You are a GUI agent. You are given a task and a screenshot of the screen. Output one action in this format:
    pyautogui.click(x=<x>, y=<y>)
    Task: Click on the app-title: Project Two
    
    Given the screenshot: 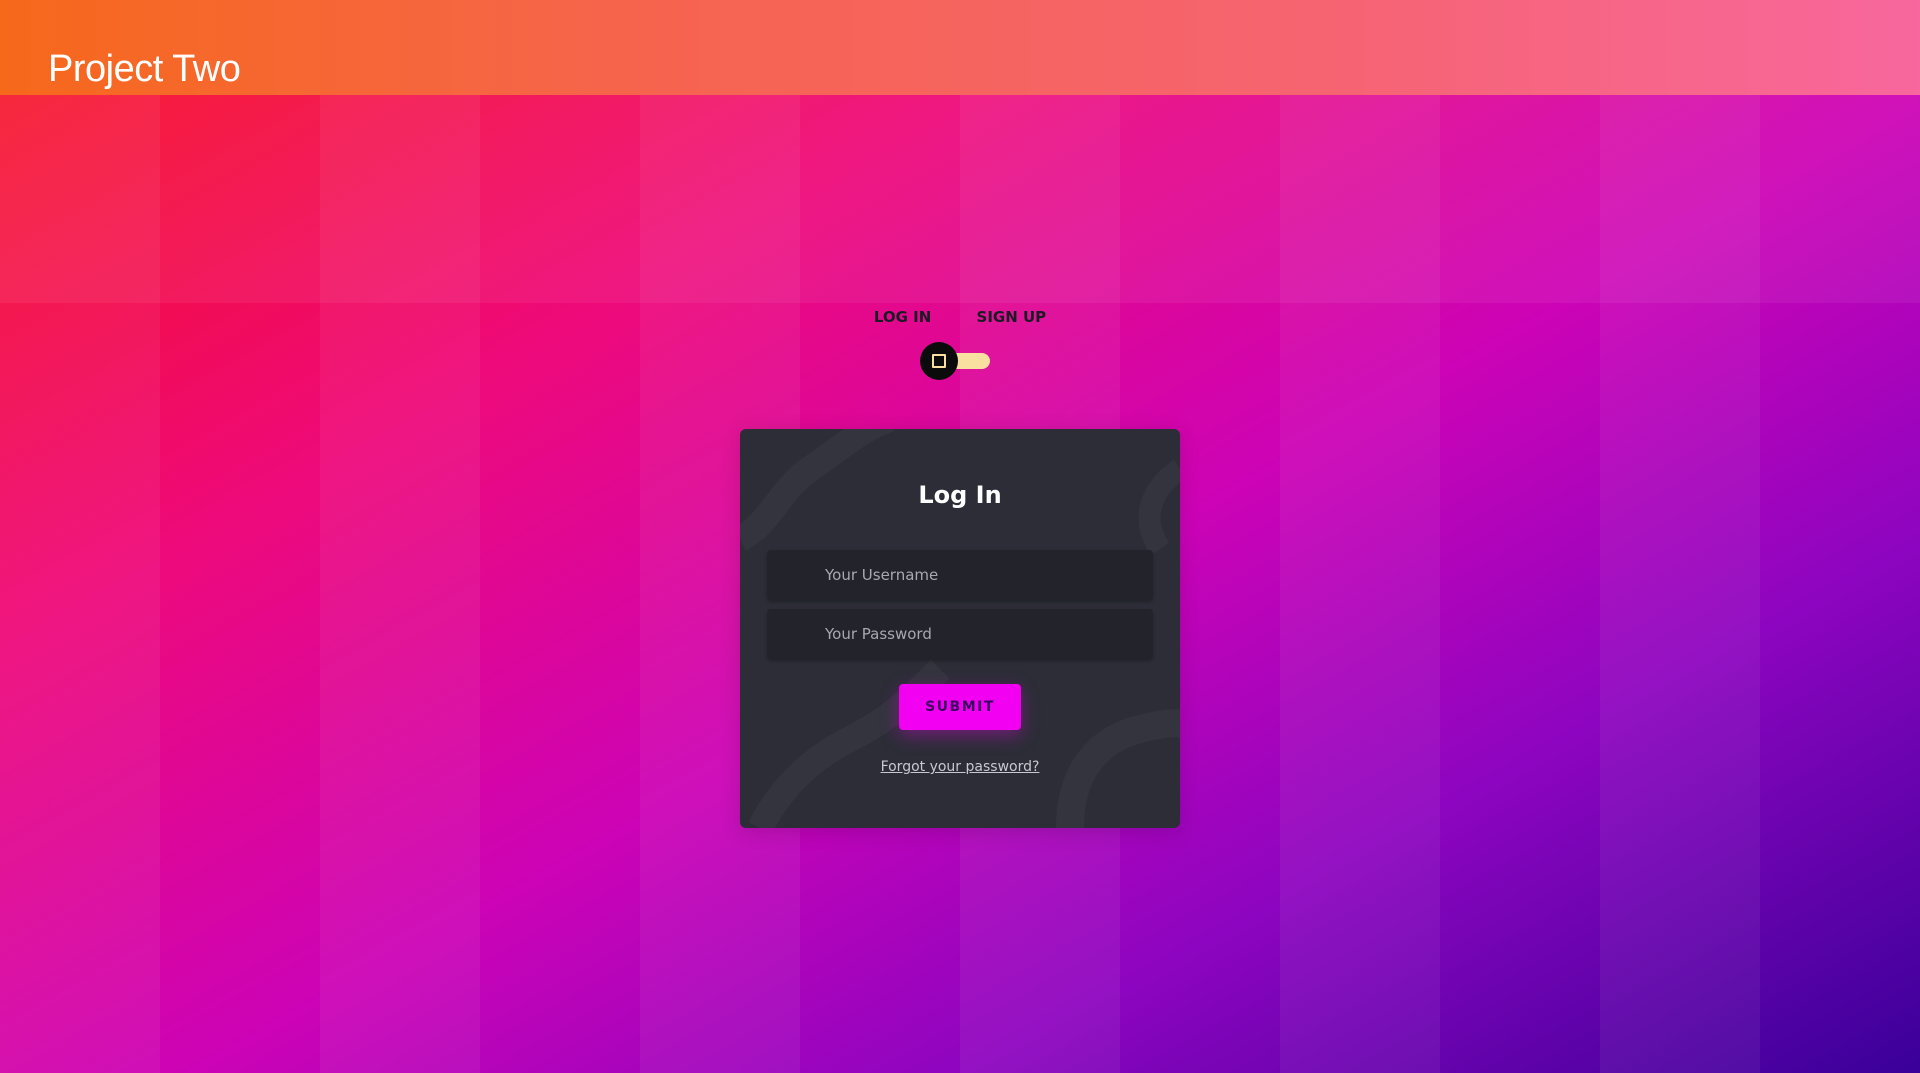 What is the action you would take?
    pyautogui.click(x=144, y=69)
    